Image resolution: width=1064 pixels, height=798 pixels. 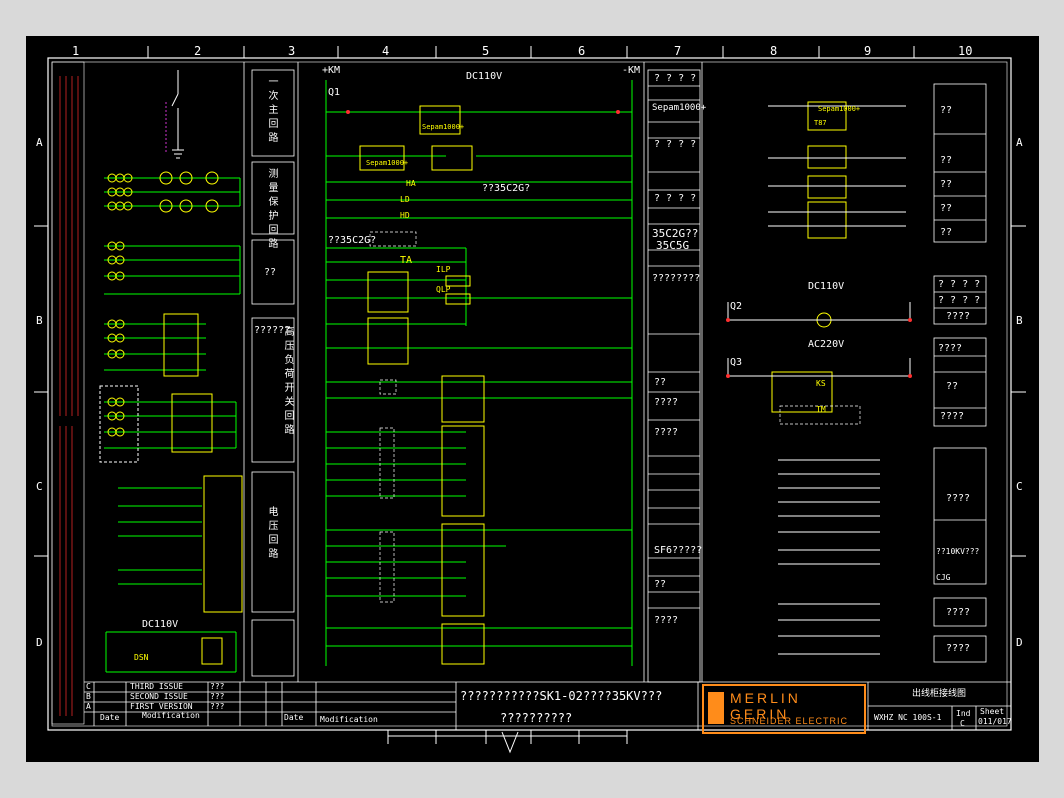 I want to click on rev-a: A, so click(x=88, y=706).